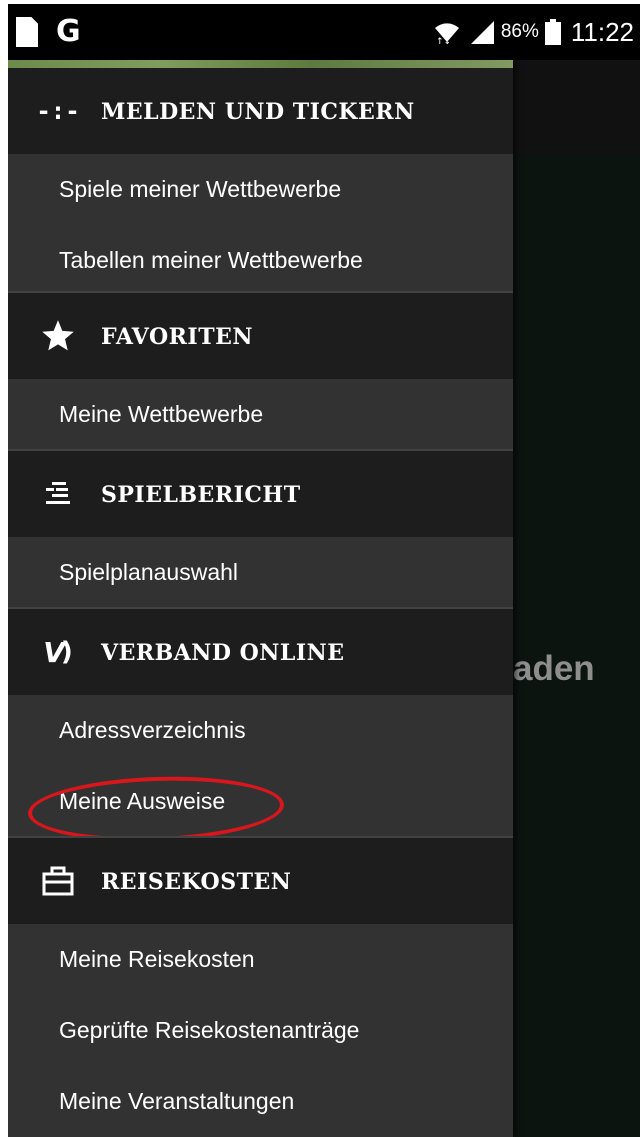 Image resolution: width=640 pixels, height=1137 pixels. Describe the element at coordinates (446, 34) in the screenshot. I see `wifi-icon: ↑↓` at that location.